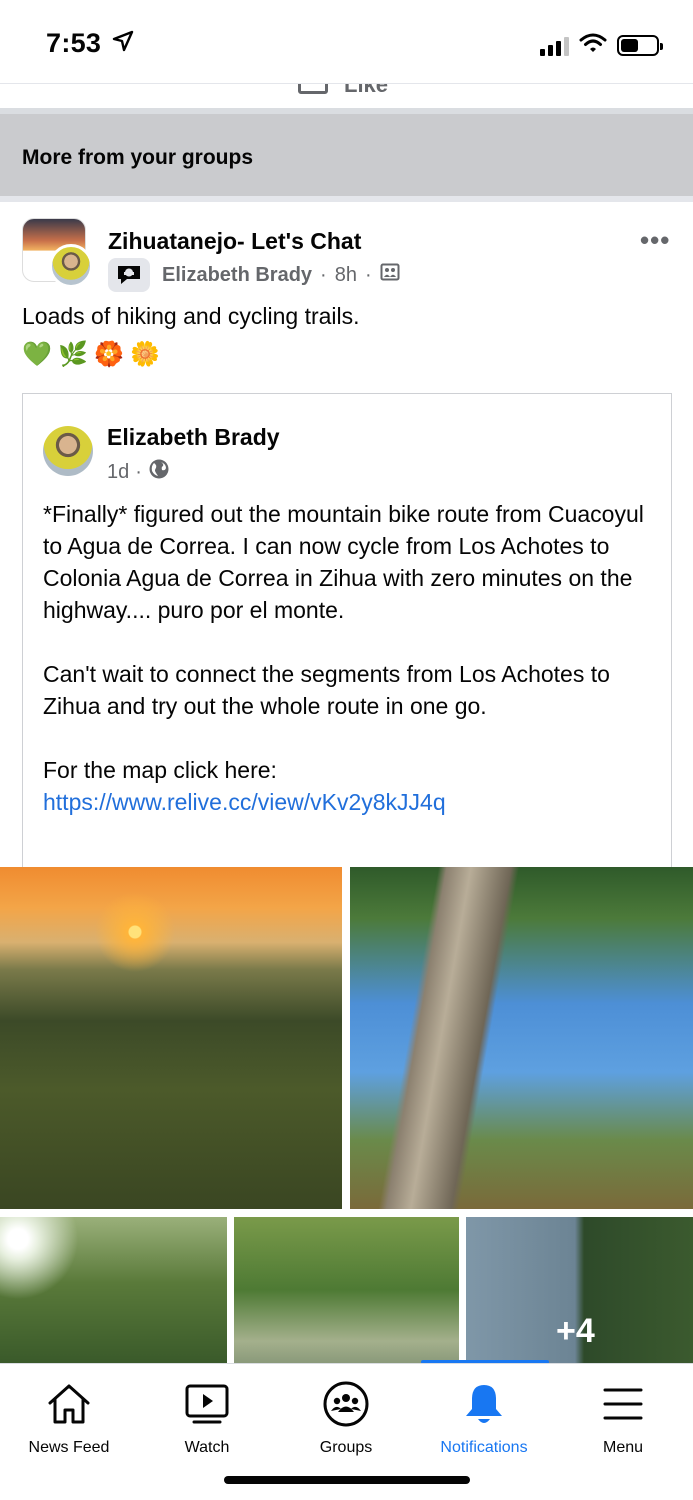 Image resolution: width=693 pixels, height=1500 pixels. I want to click on photo-forest-sunlight, so click(113, 1290).